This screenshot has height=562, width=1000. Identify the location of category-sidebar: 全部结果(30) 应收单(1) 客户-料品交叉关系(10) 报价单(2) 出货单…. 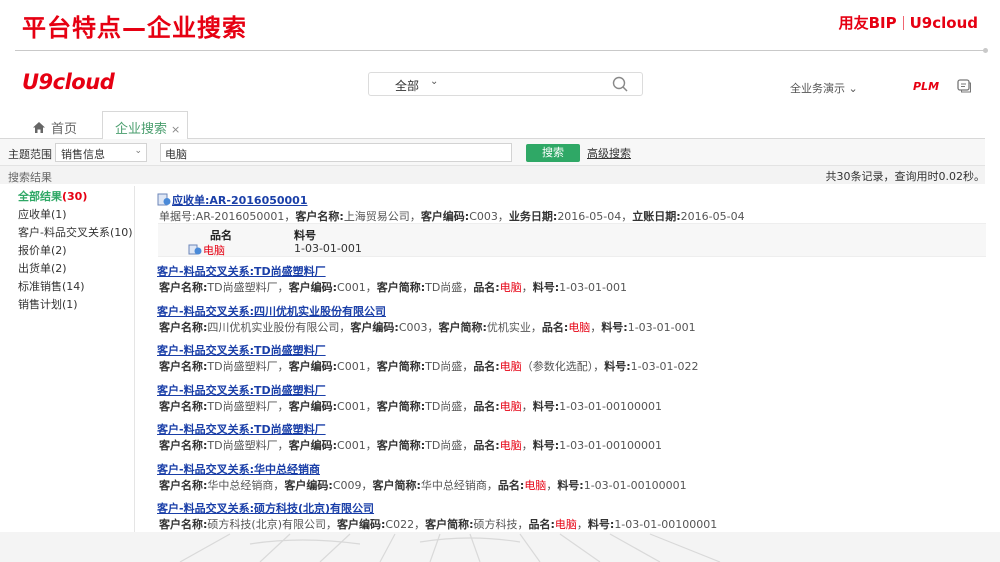
(67, 359).